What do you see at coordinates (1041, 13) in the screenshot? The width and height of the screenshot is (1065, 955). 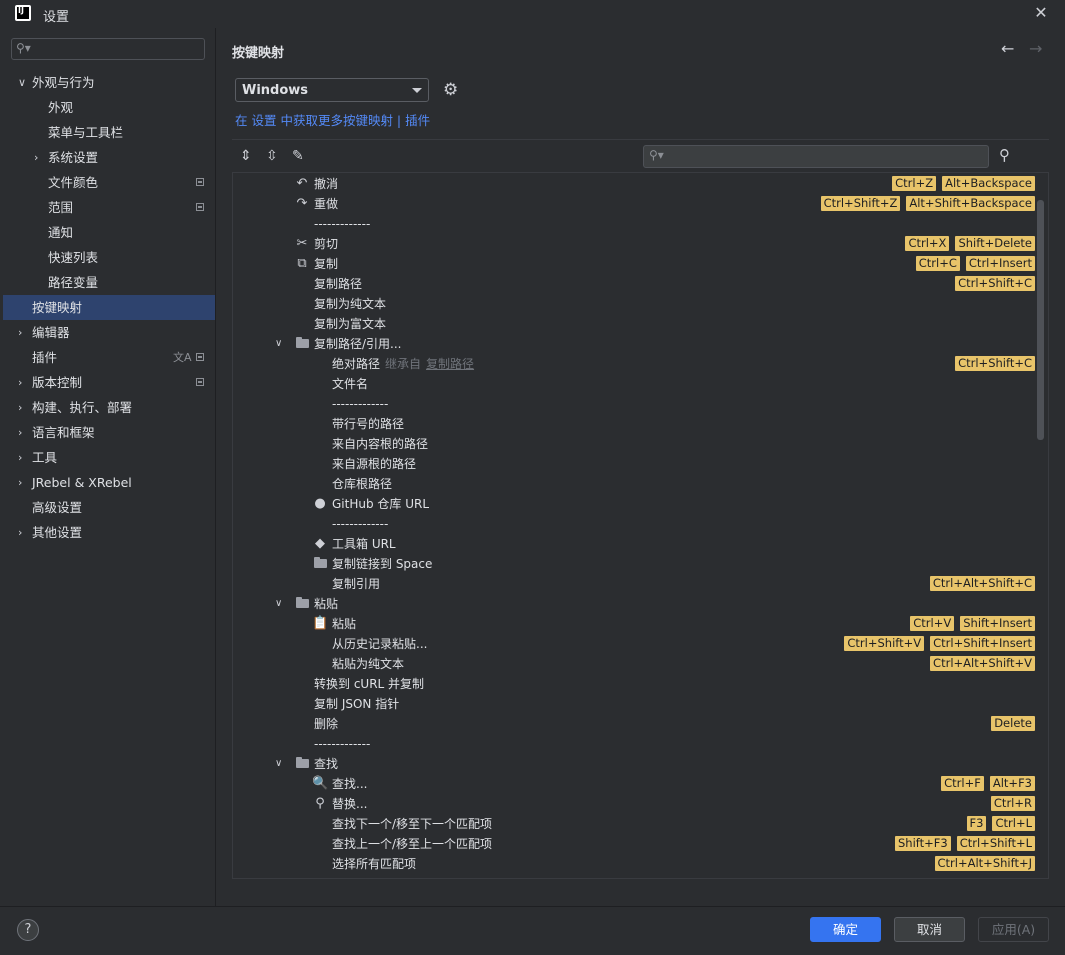 I see `close-icon: ✕` at bounding box center [1041, 13].